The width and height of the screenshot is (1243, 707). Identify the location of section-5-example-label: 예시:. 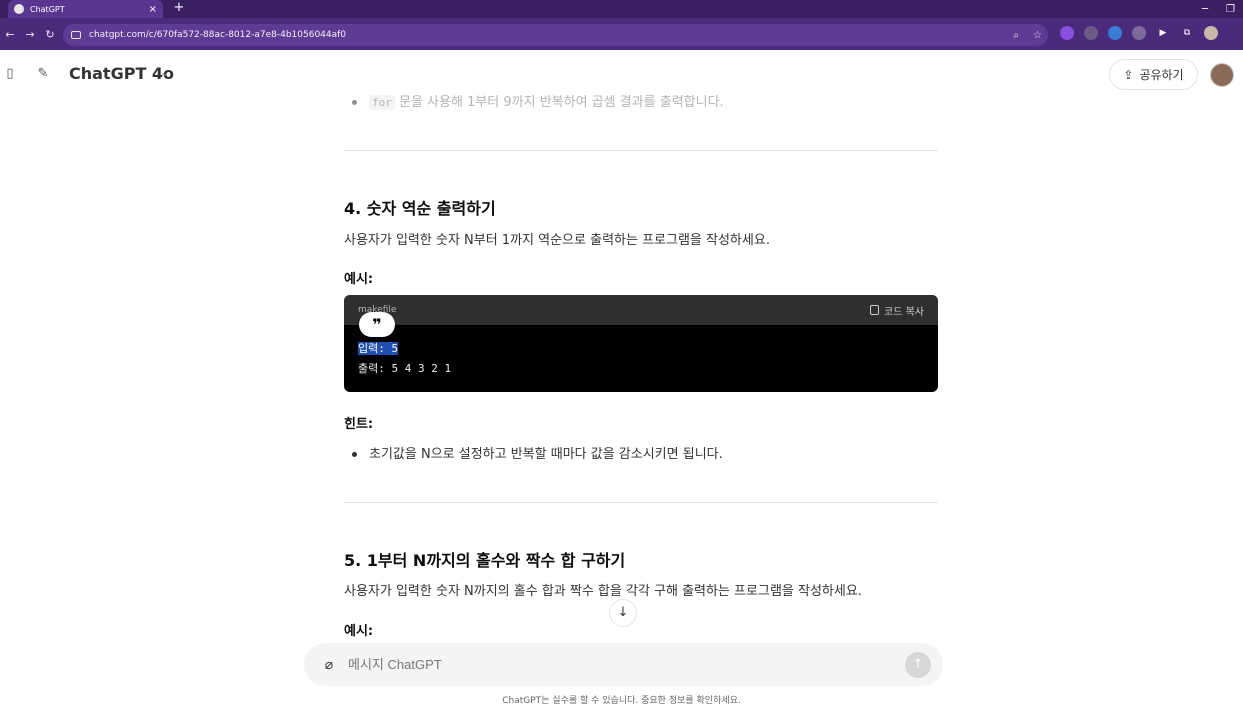
(359, 631).